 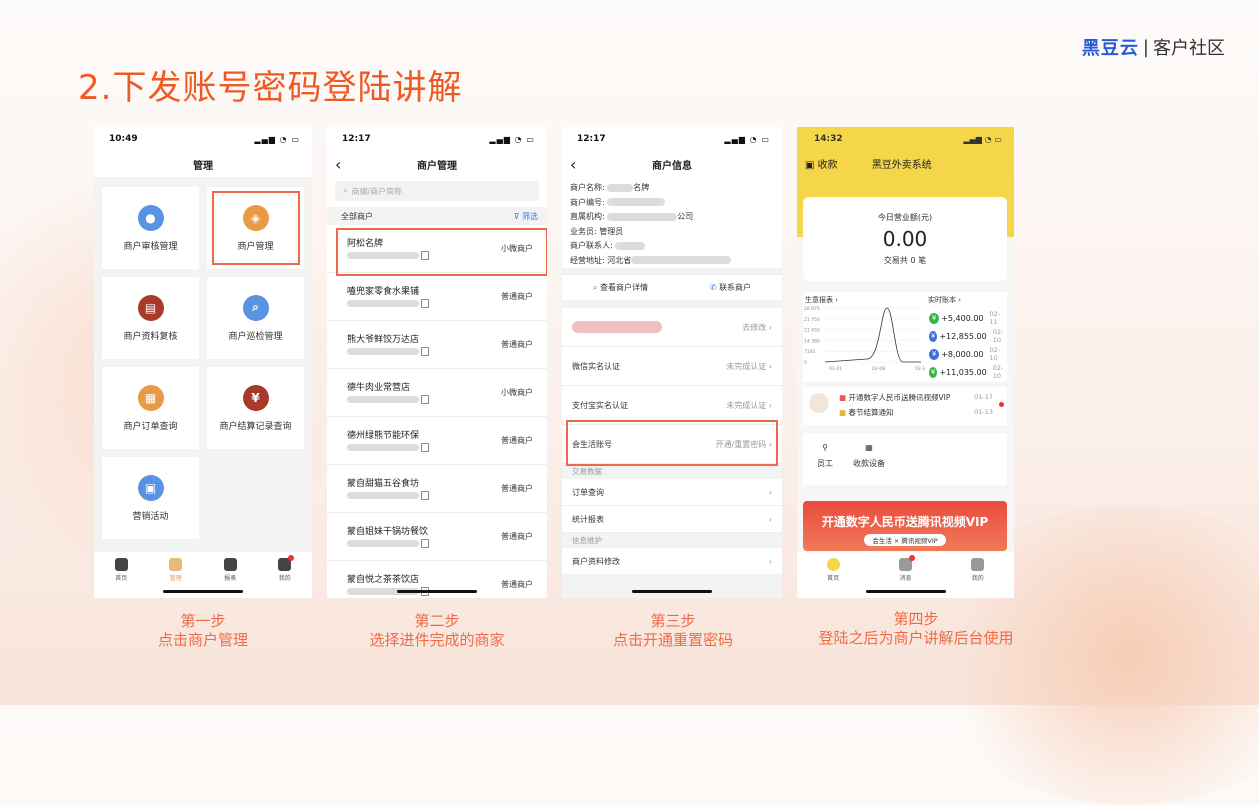 I want to click on ledger-entry: ¥ +5,400.00 02-11, so click(x=968, y=318).